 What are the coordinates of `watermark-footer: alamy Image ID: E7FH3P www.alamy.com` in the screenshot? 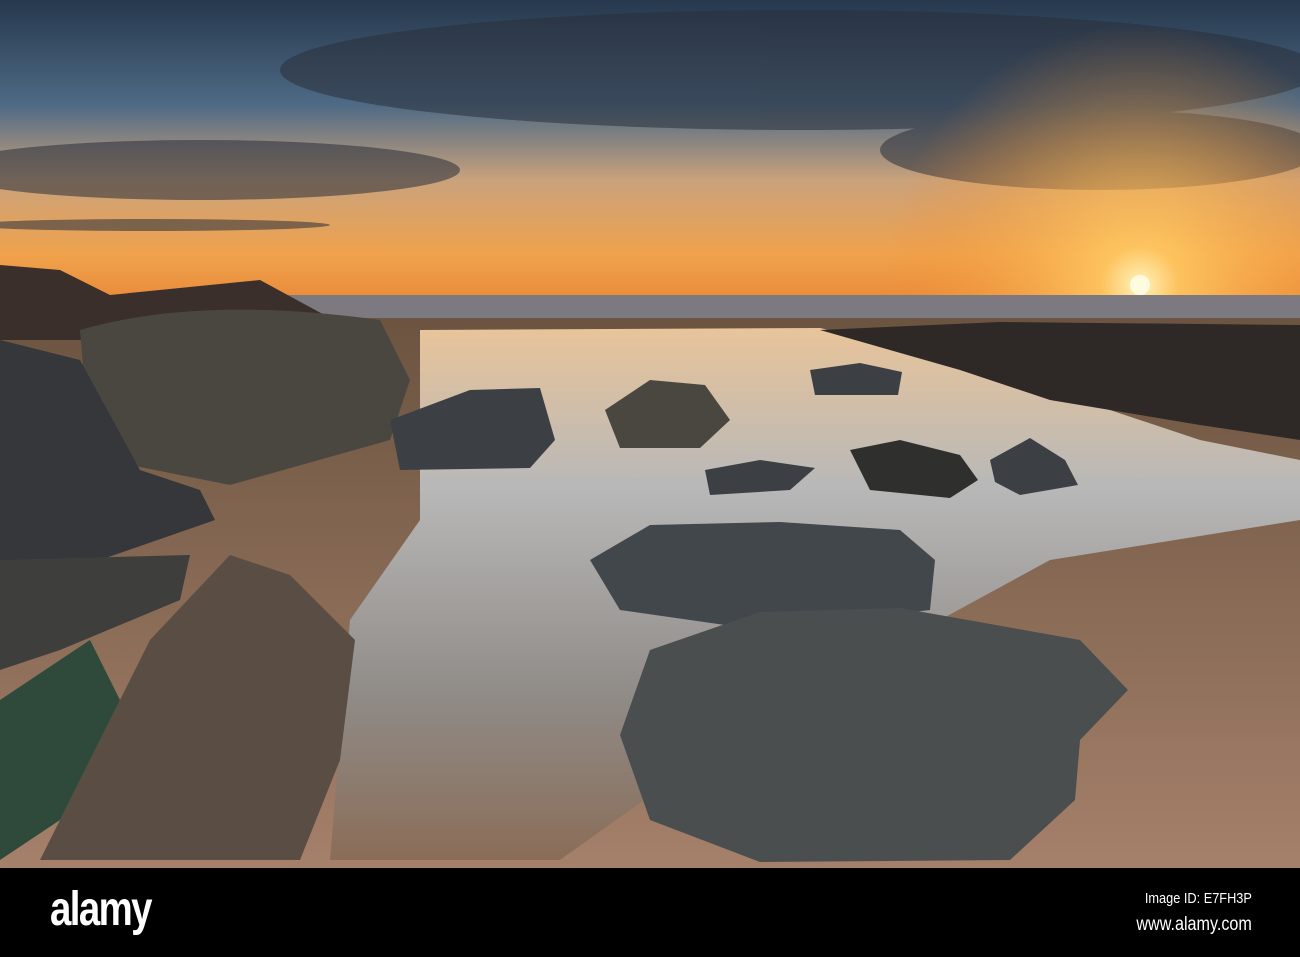 It's located at (650, 912).